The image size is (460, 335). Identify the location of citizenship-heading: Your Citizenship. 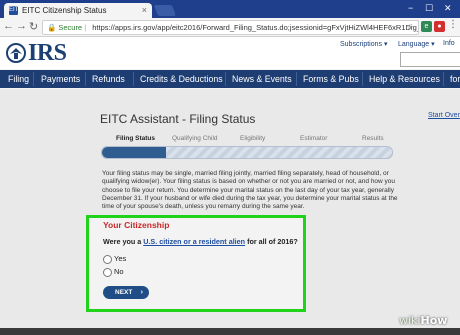
(136, 225).